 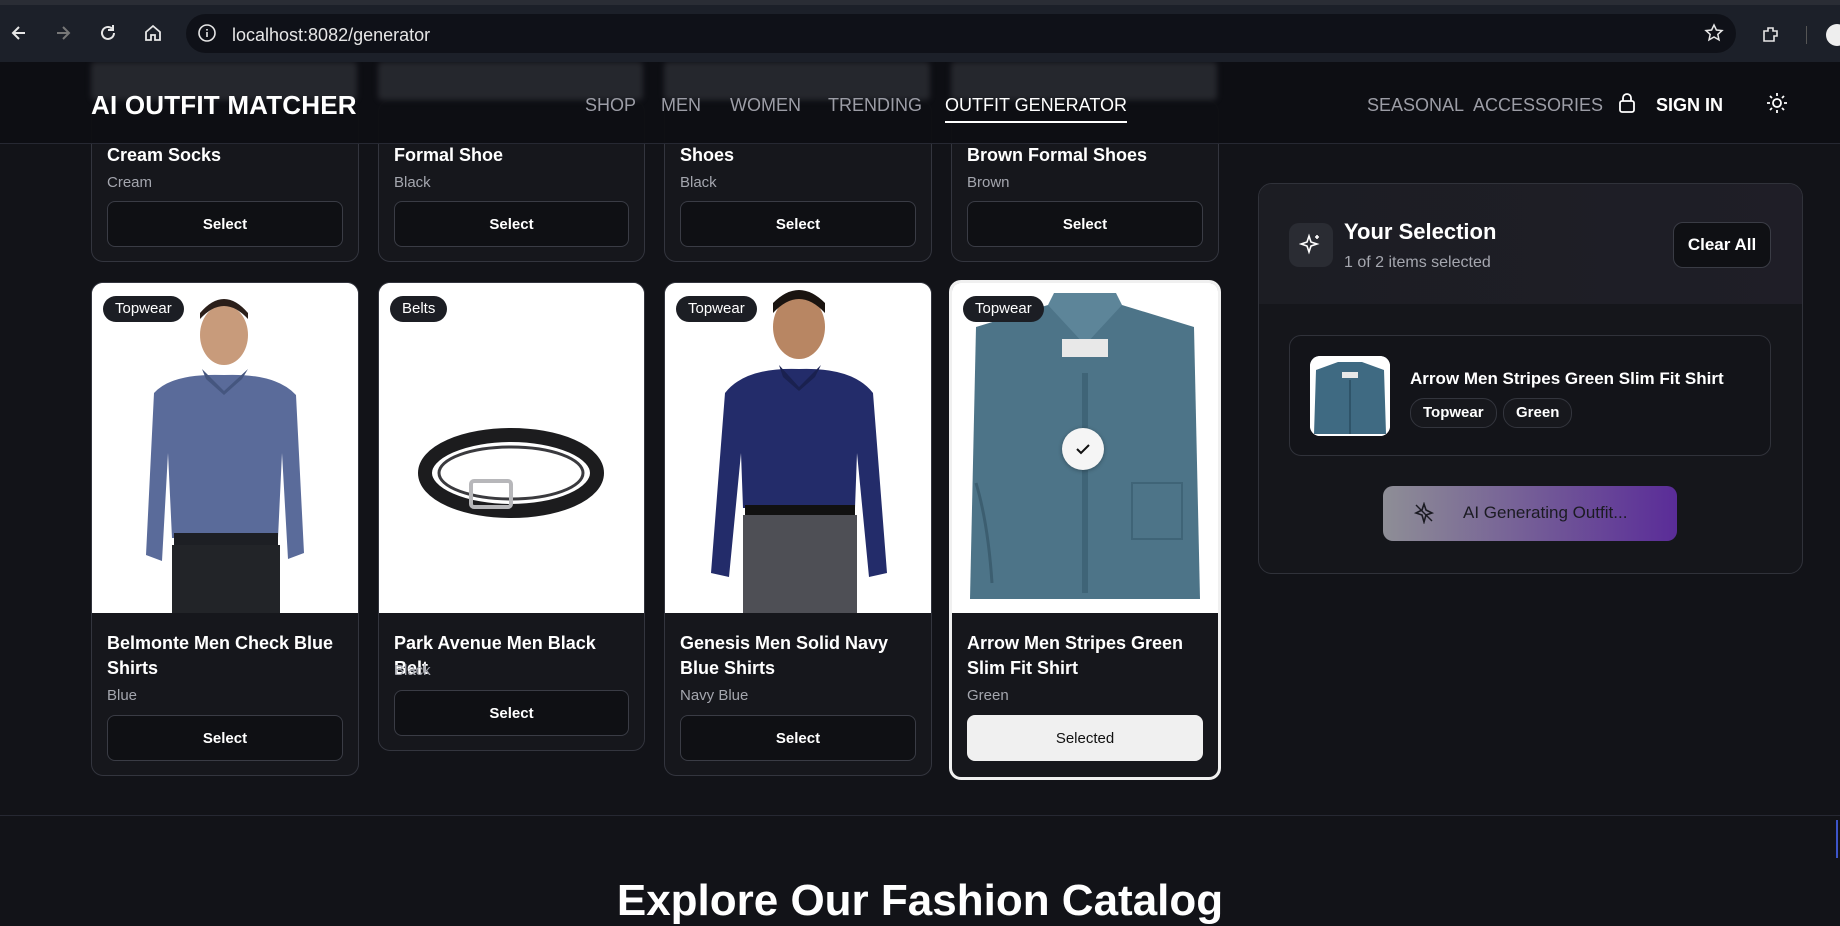 I want to click on star-icon, so click(x=1714, y=35).